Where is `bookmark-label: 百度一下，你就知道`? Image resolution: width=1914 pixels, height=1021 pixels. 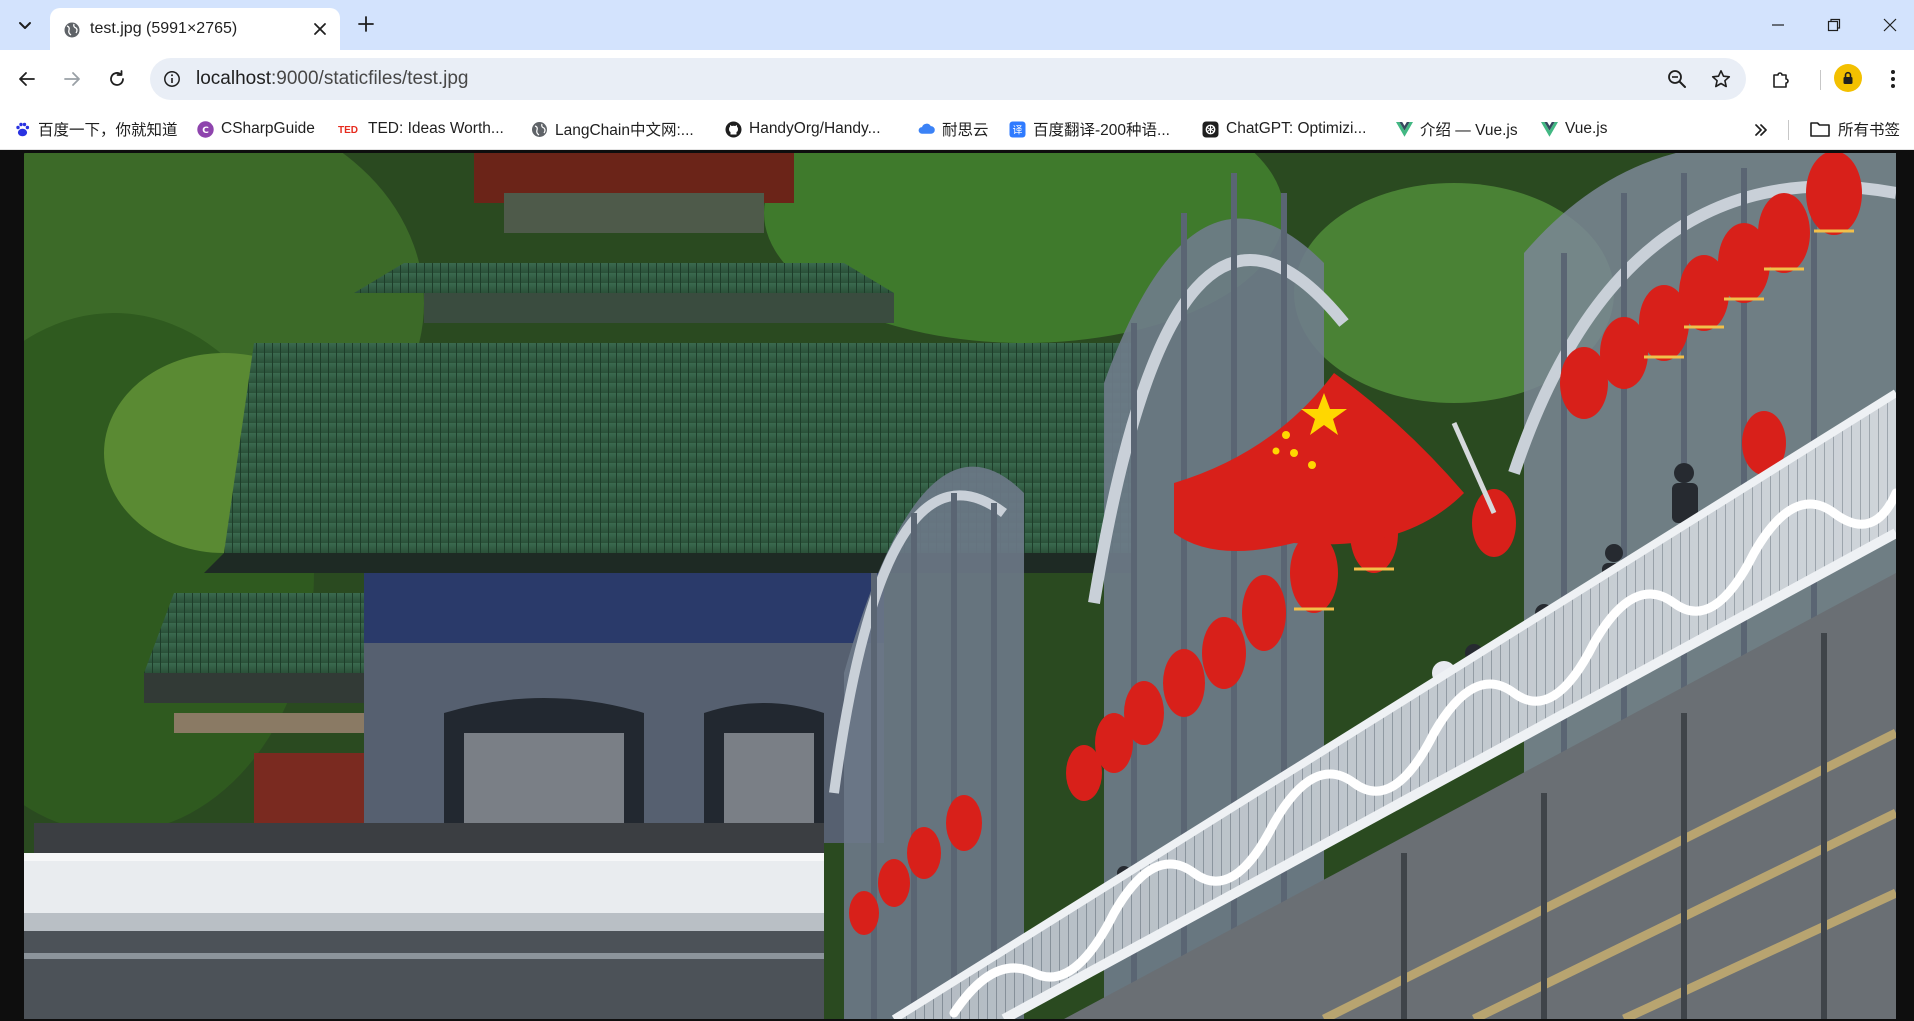
bookmark-label: 百度一下，你就知道 is located at coordinates (108, 130).